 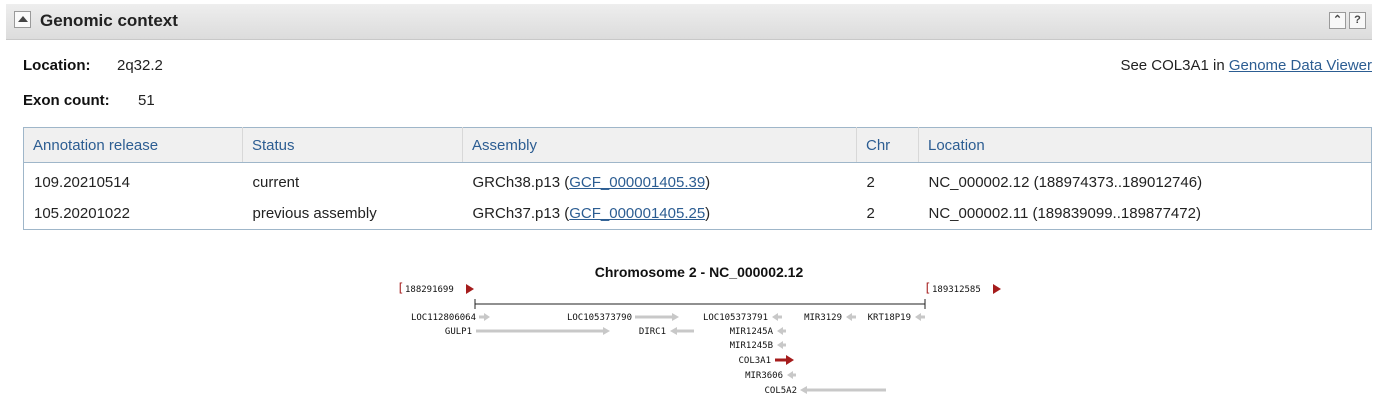 What do you see at coordinates (599, 318) in the screenshot?
I see `gene-label: LOC105373790` at bounding box center [599, 318].